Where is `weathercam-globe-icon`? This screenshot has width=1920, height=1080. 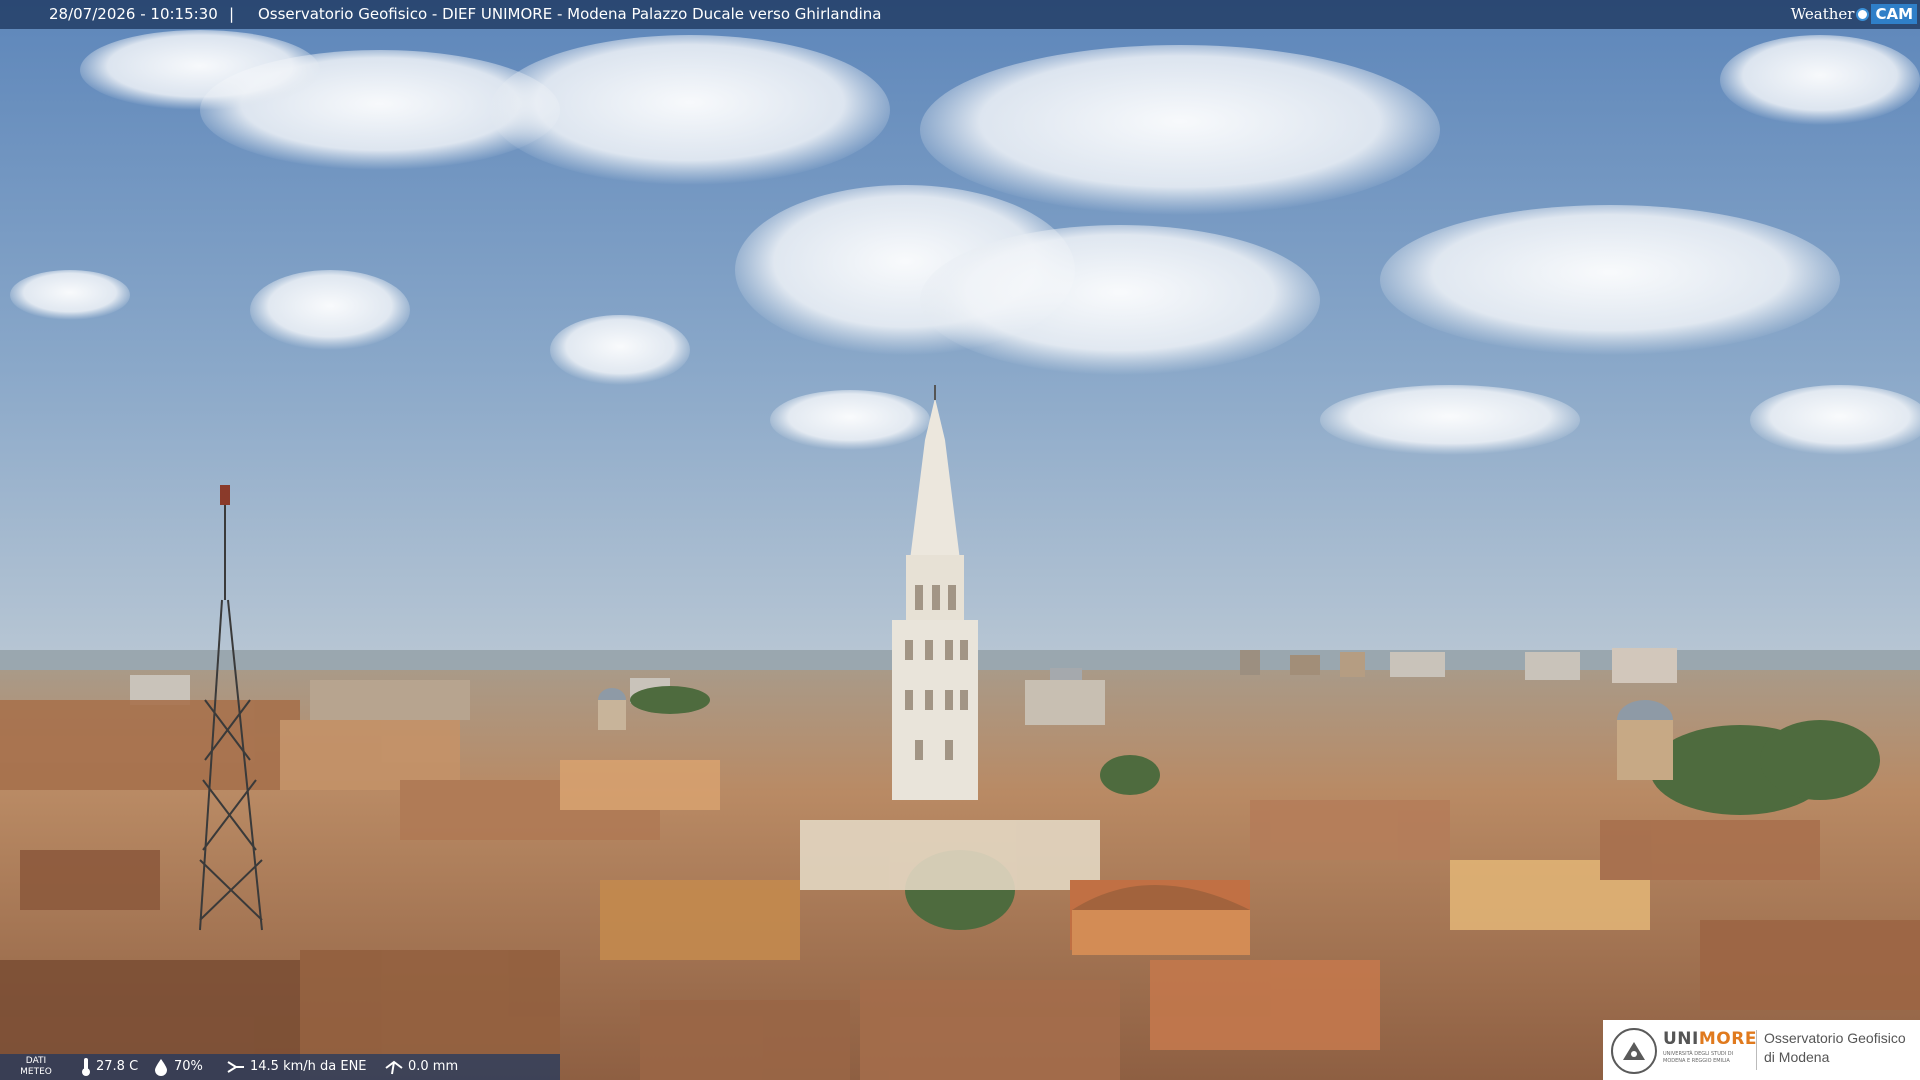
weathercam-globe-icon is located at coordinates (1863, 14).